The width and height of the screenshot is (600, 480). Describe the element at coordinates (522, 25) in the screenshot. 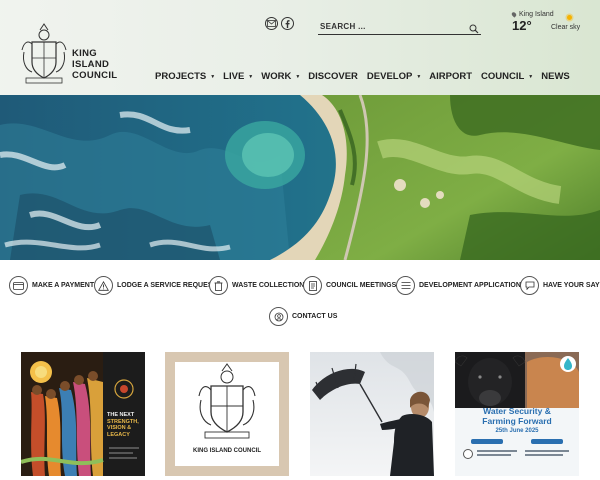

I see `weather-temperature: 12°` at that location.